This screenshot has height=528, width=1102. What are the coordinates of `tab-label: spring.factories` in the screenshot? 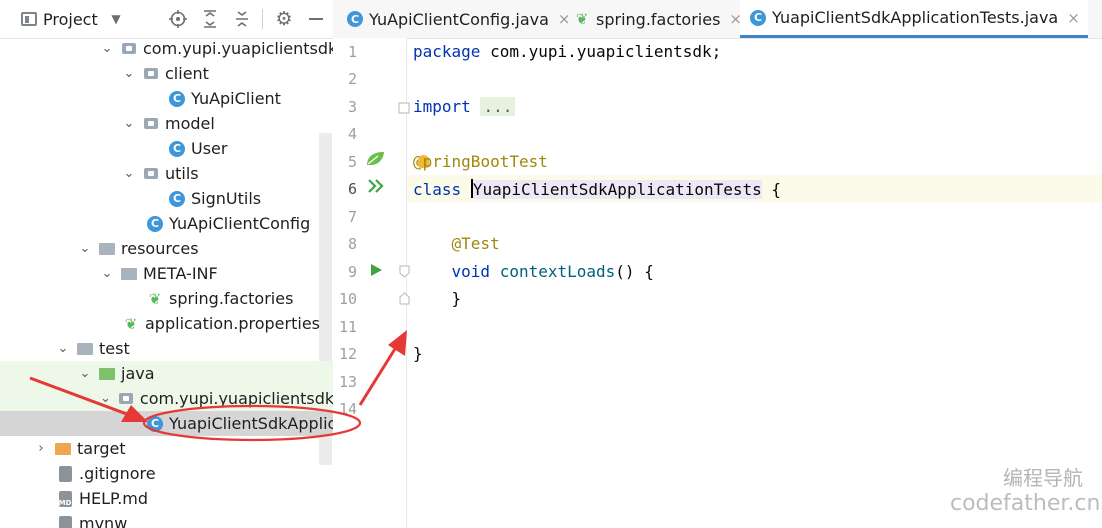 It's located at (658, 19).